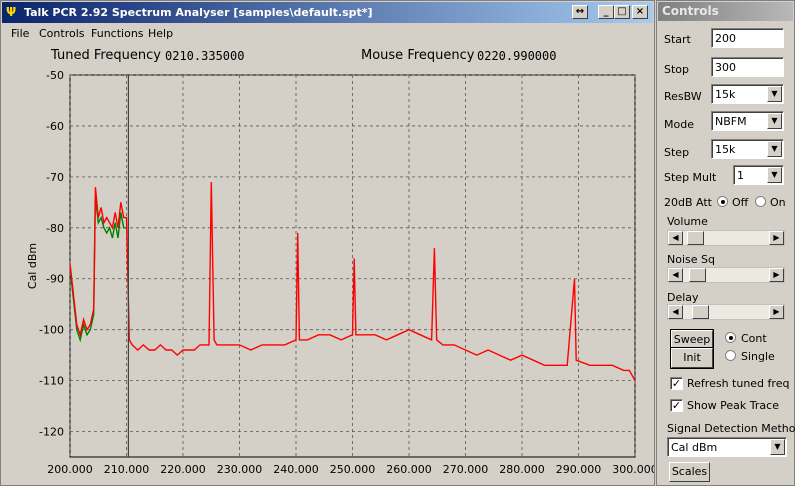 The image size is (795, 486). I want to click on x-tick-label: 220.000, so click(183, 469).